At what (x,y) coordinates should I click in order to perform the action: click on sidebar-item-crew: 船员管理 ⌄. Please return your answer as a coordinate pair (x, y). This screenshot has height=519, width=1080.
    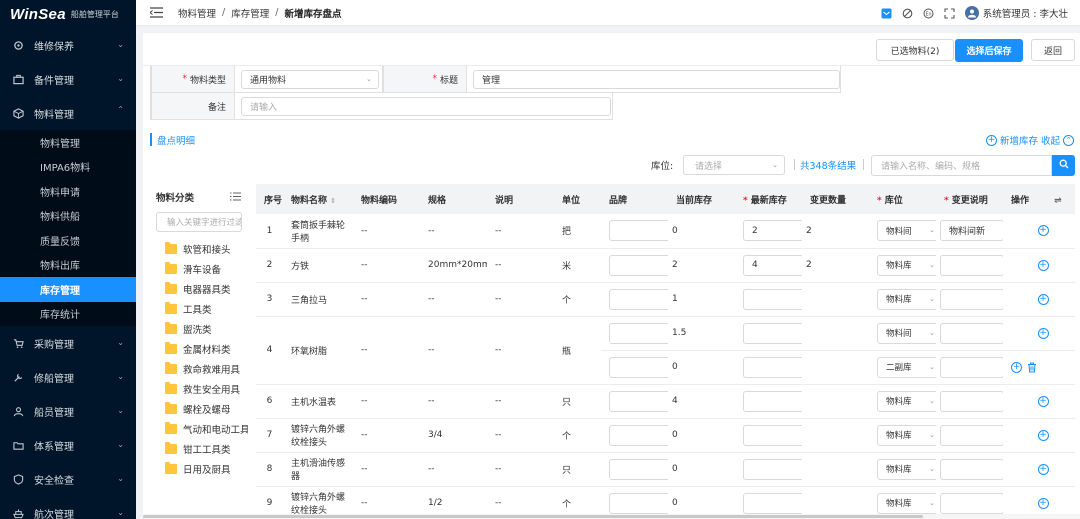
    Looking at the image, I should click on (68, 411).